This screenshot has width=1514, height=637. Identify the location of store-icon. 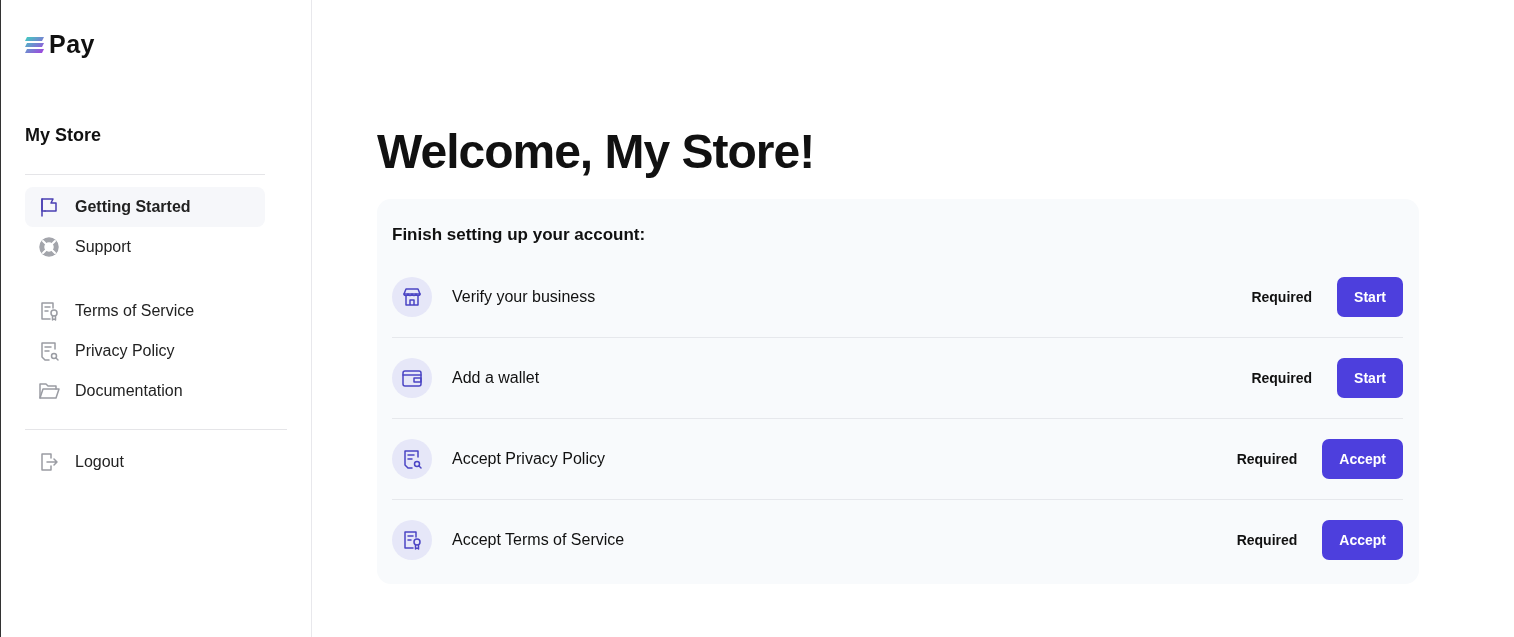
(412, 297).